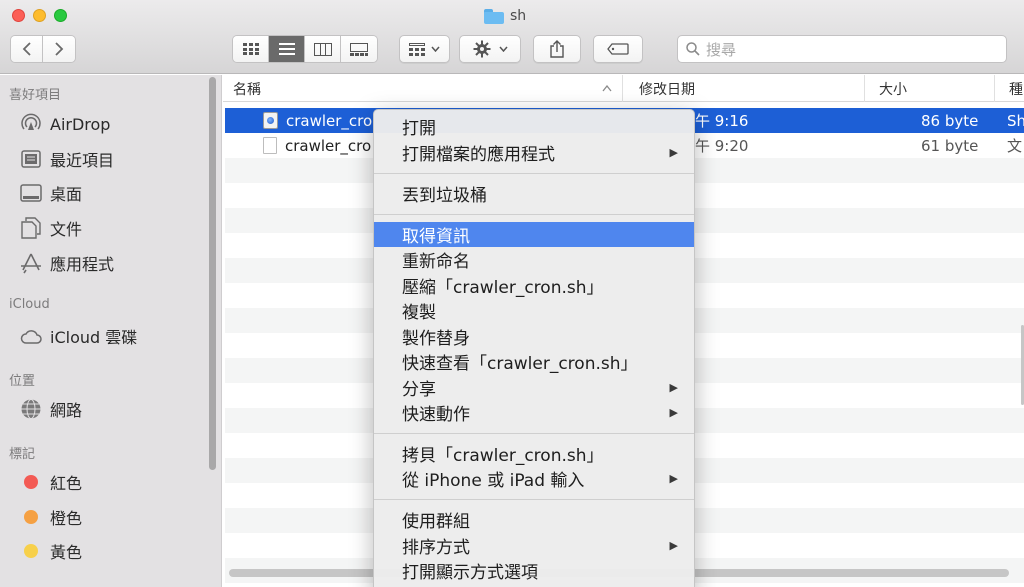 The image size is (1024, 587). I want to click on sidebar-item-label: 黃色, so click(66, 552).